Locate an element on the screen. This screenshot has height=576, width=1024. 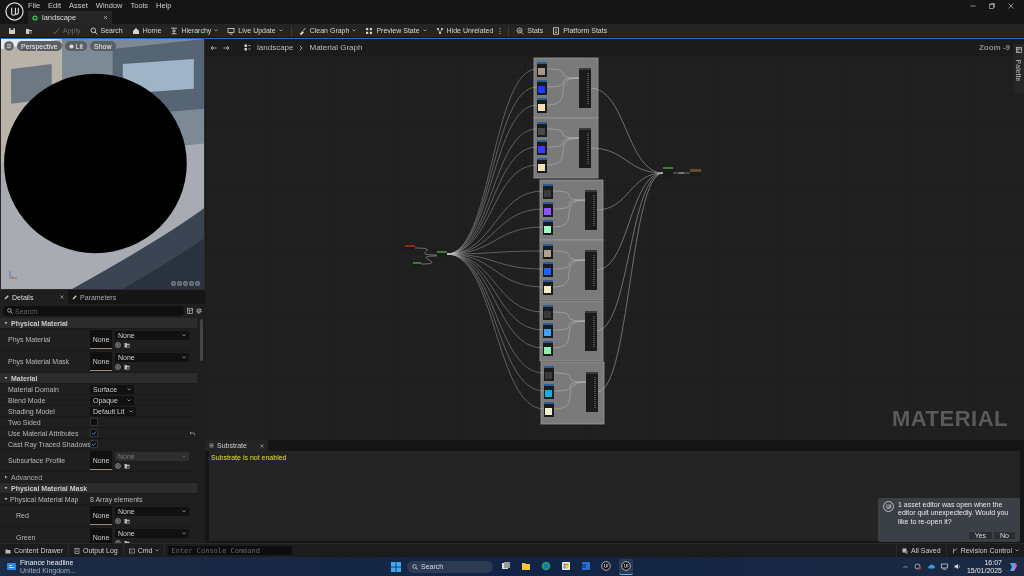
breadcrumb-item: landscape is located at coordinates (275, 47).